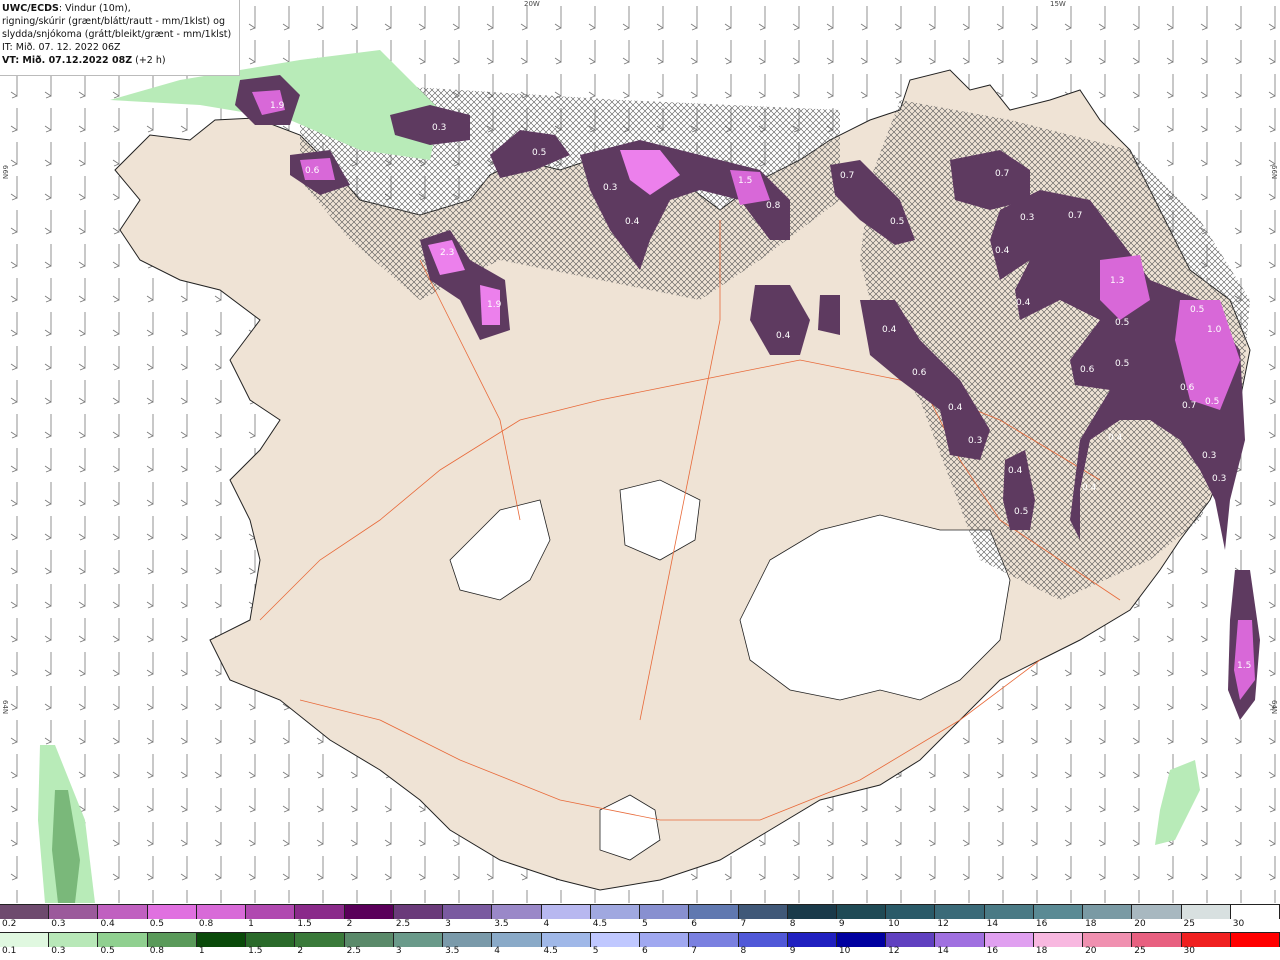  I want to click on snow-legend-label: 16, so click(1041, 924).